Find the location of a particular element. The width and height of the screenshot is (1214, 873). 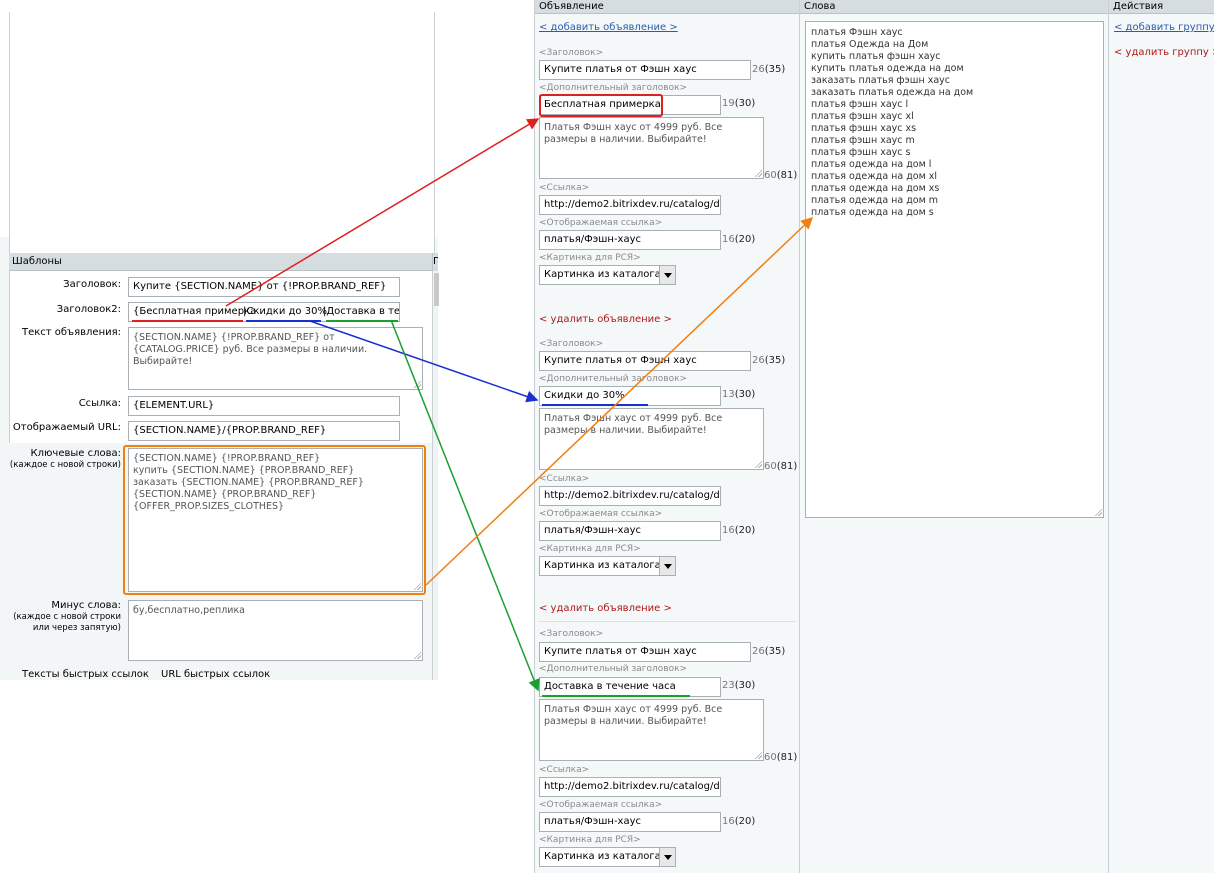

template-keywords-hint: (каждое с новой строки) is located at coordinates (65, 465).